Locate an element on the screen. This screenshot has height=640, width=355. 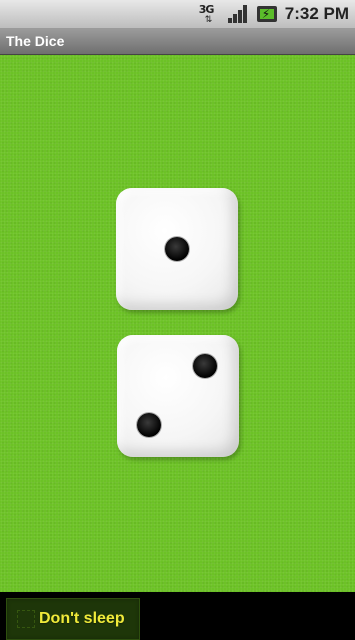
data-arrows-icon: ⇅ is located at coordinates (208, 19).